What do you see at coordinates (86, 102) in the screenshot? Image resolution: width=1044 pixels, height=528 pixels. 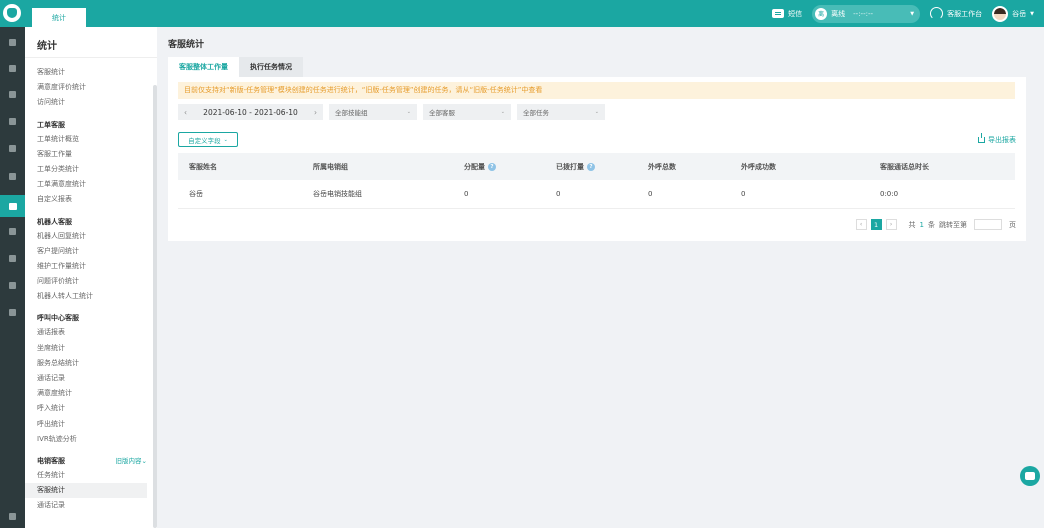 I see `sidebar-item: 访问统计` at bounding box center [86, 102].